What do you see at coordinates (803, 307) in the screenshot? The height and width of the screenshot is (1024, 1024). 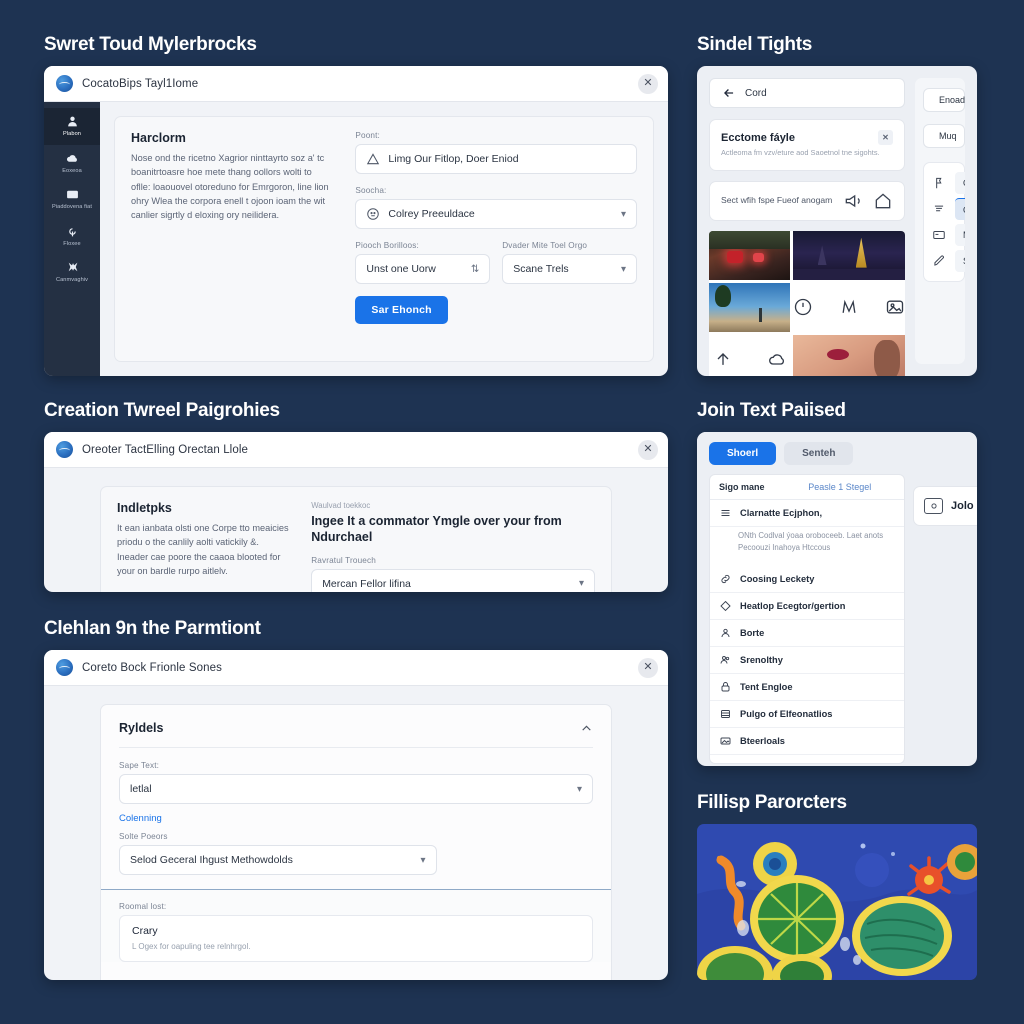 I see `clock-icon` at bounding box center [803, 307].